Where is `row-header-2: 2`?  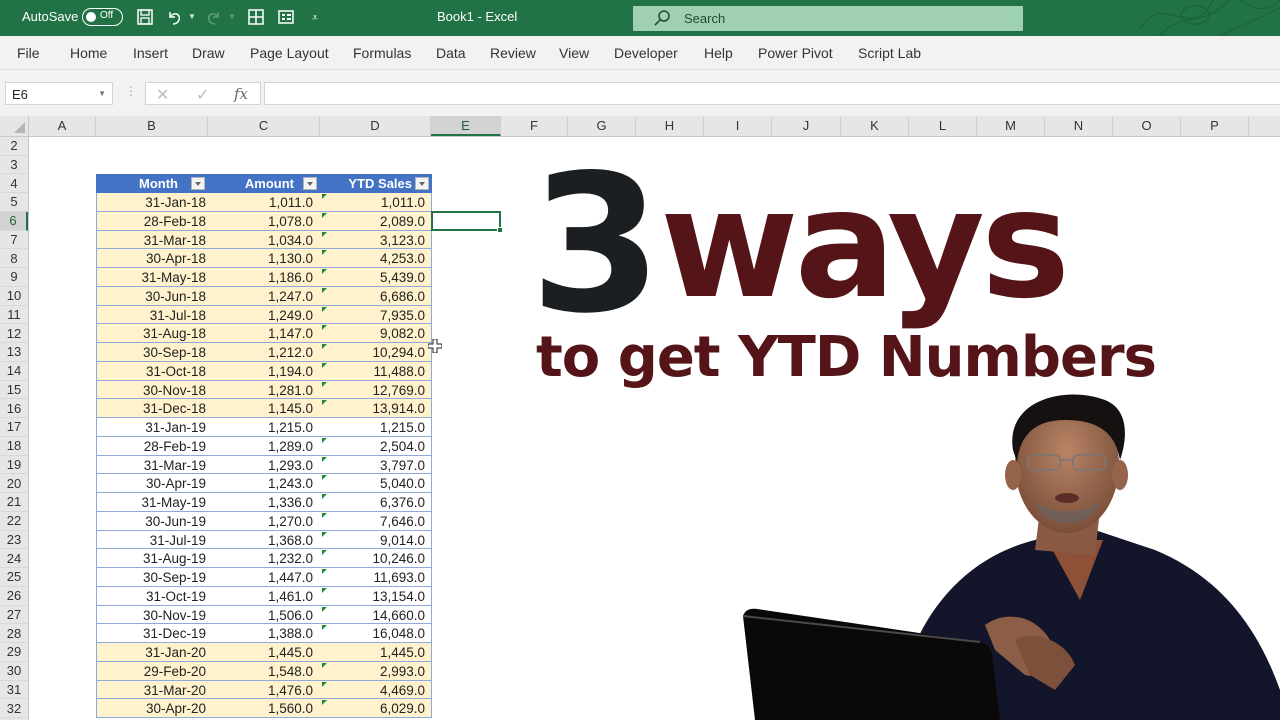 row-header-2: 2 is located at coordinates (14, 146).